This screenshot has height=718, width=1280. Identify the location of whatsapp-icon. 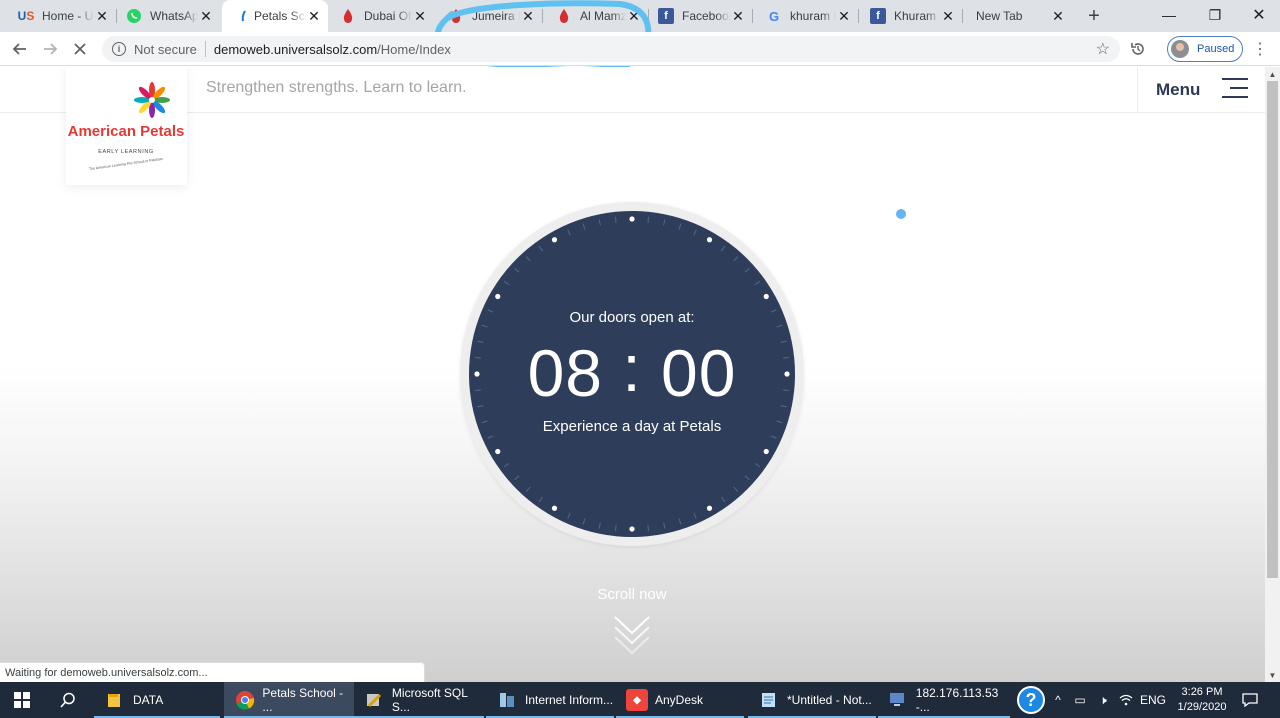
(134, 16).